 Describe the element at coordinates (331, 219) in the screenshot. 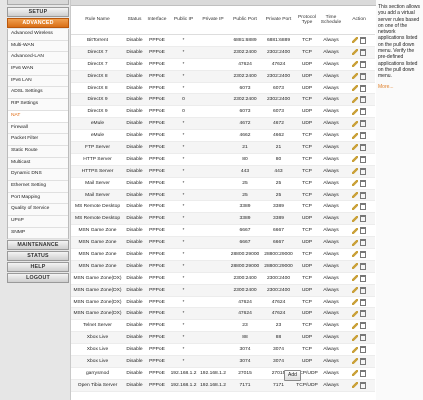

I see `cell-schedule: Always` at that location.